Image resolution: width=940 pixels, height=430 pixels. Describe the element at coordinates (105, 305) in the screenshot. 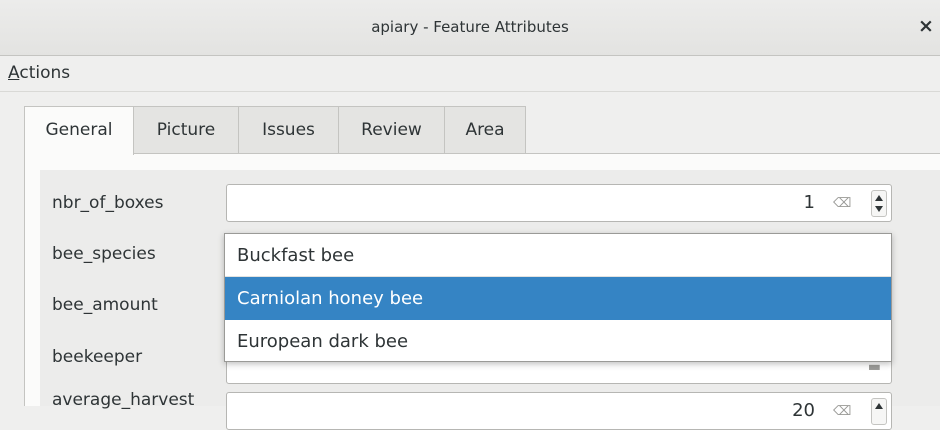

I see `label-bee-amount: bee_amount` at that location.